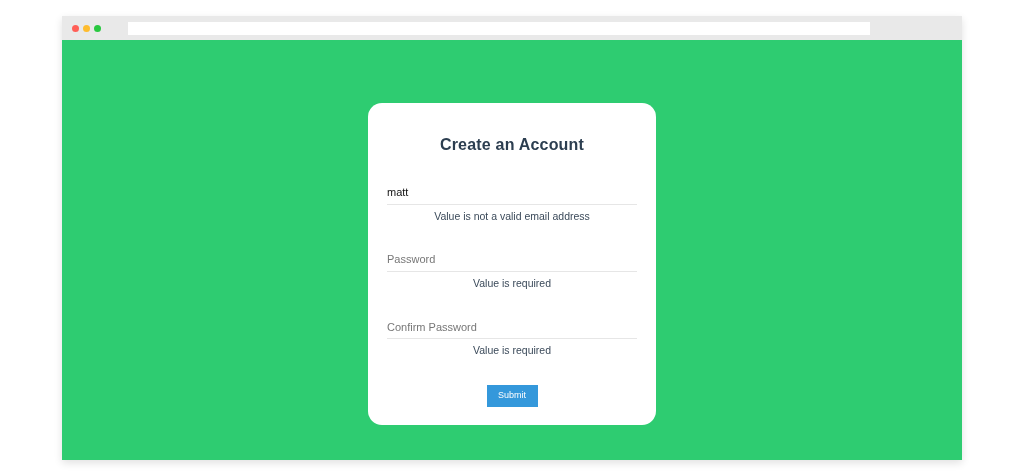  What do you see at coordinates (512, 260) in the screenshot?
I see `password-field: Password` at bounding box center [512, 260].